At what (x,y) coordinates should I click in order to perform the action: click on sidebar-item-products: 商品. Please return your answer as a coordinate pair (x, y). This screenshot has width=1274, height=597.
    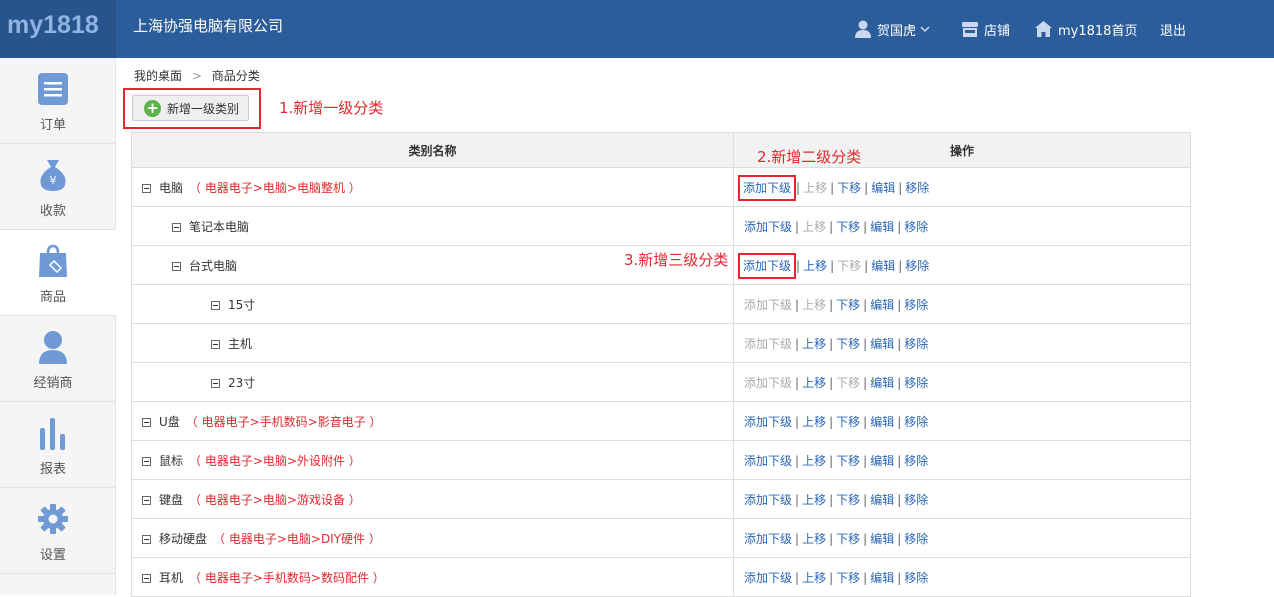
    Looking at the image, I should click on (58, 273).